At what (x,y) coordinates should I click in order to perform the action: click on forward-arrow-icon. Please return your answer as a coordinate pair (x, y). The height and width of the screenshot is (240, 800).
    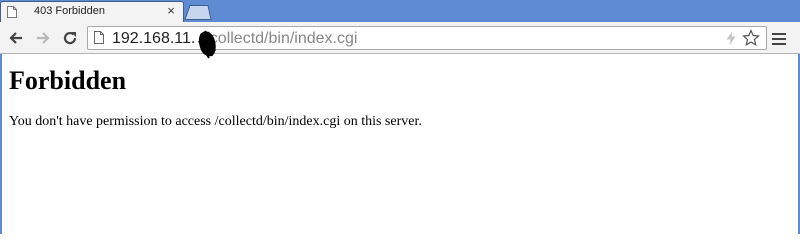
    Looking at the image, I should click on (43, 38).